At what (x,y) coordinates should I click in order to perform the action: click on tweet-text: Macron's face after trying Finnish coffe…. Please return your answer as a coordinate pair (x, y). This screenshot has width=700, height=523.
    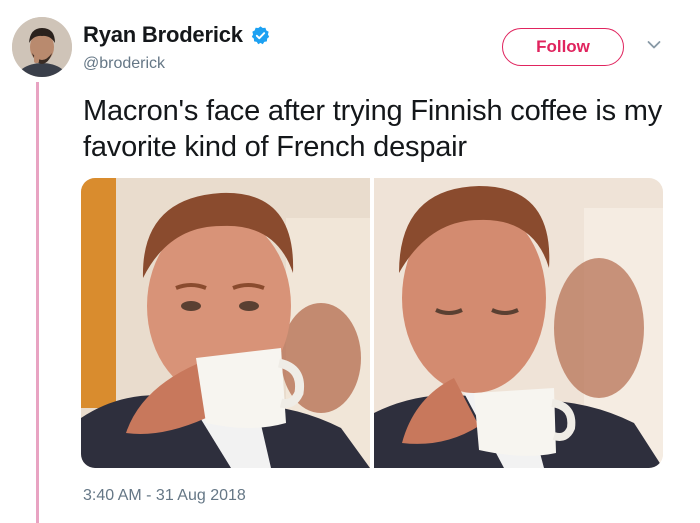
    Looking at the image, I should click on (373, 129).